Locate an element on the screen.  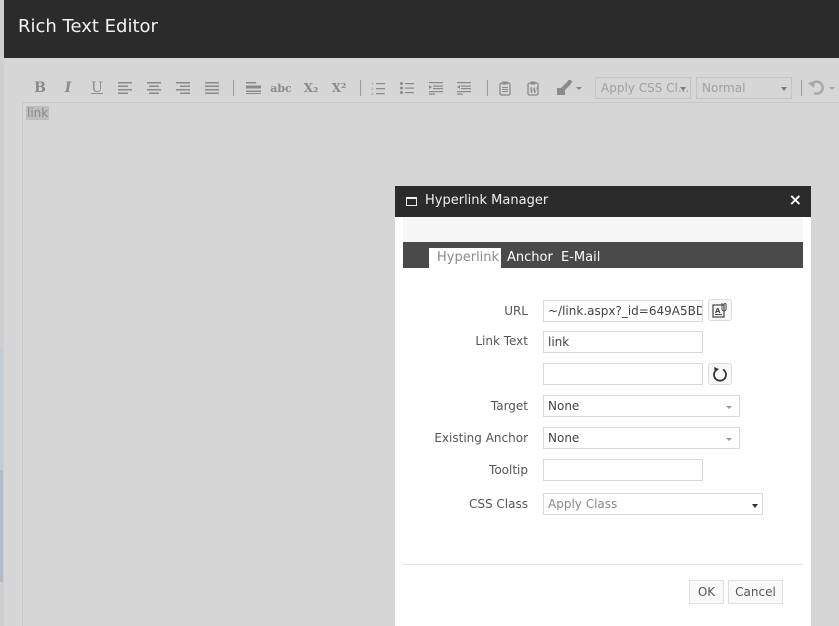
format-stripper-icon is located at coordinates (569, 87).